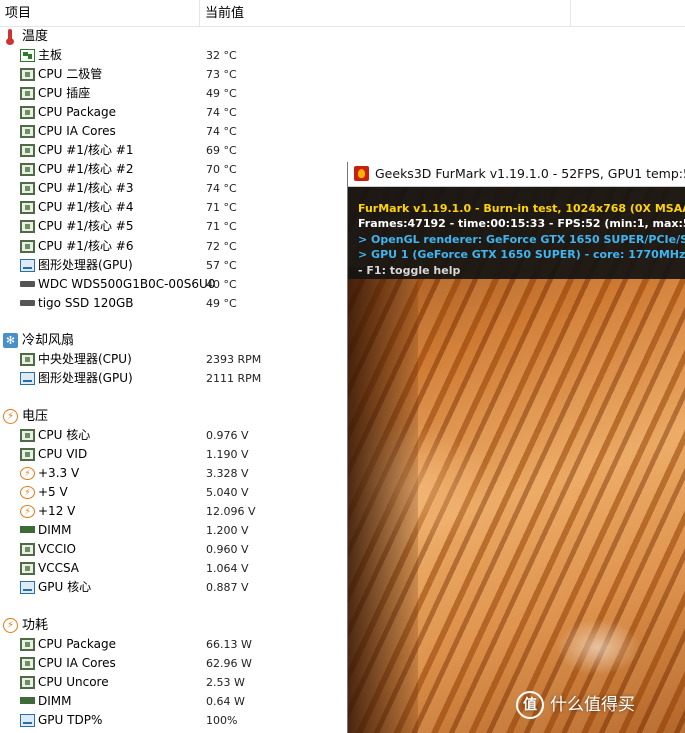 The height and width of the screenshot is (733, 685). What do you see at coordinates (150, 720) in the screenshot?
I see `sensor-row: GPU TDP% 100%` at bounding box center [150, 720].